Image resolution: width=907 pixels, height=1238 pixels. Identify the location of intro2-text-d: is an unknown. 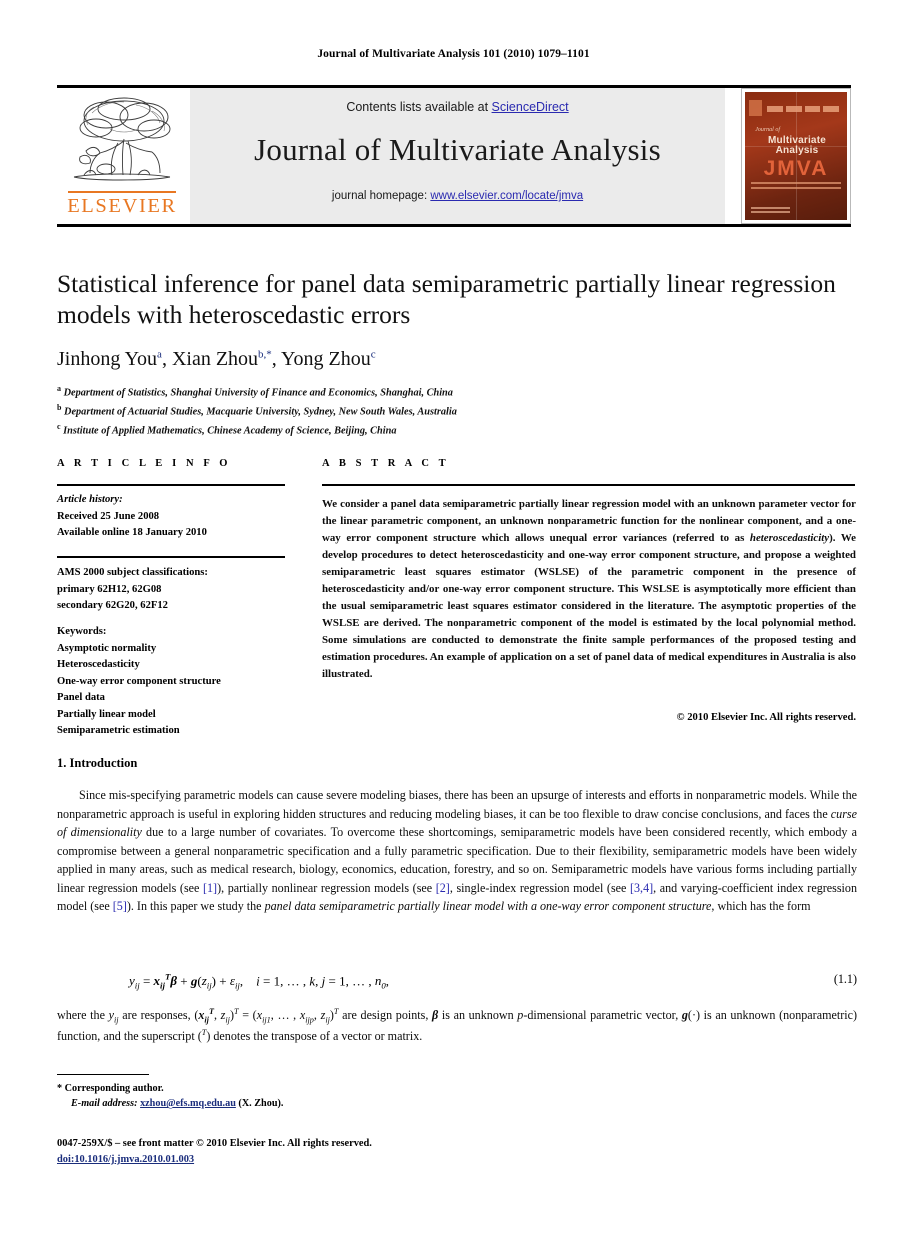
(478, 1015).